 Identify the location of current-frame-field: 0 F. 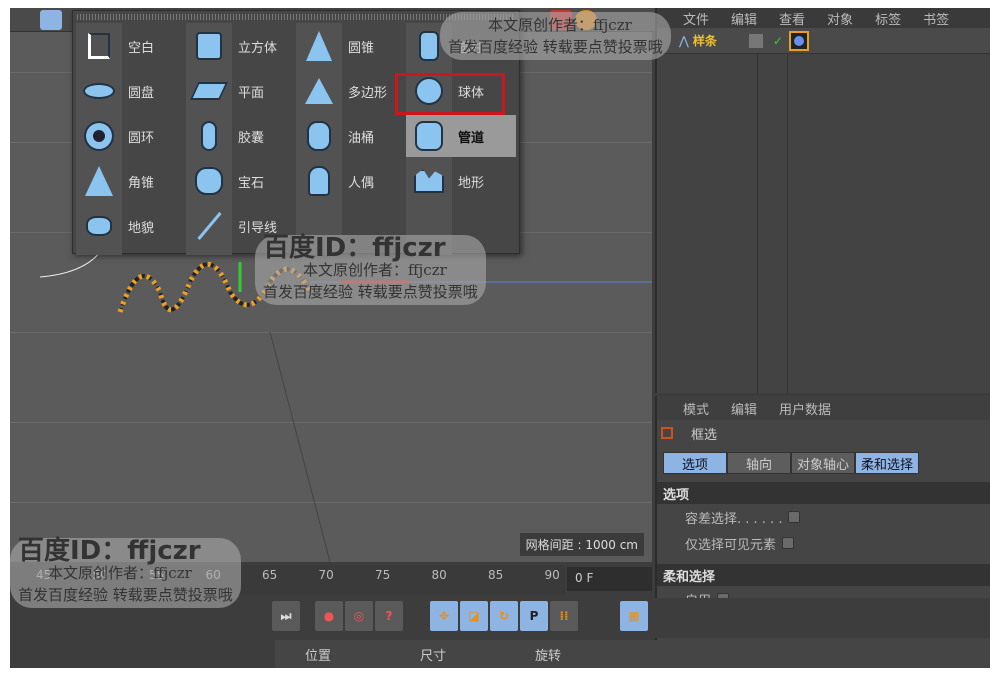
(609, 579).